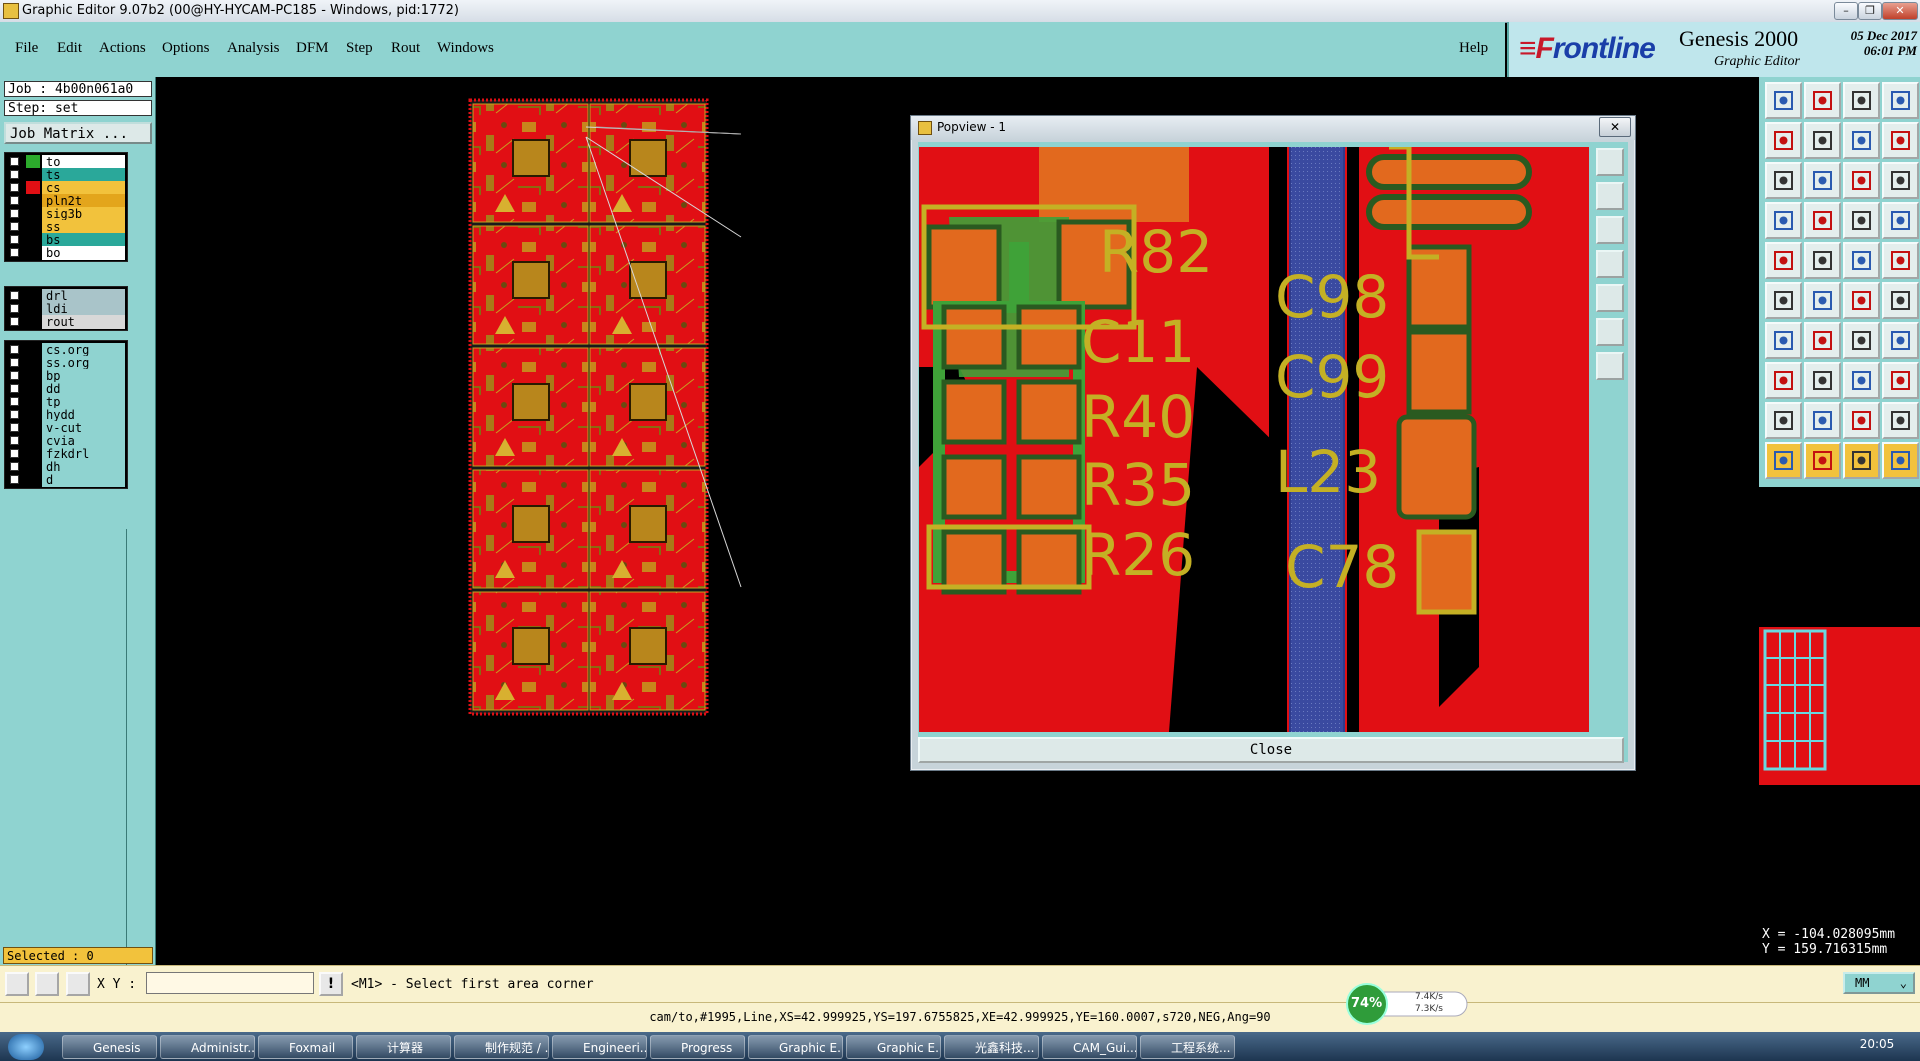 This screenshot has height=1061, width=1920. I want to click on taskbar-item: Foxmail, so click(305, 1047).